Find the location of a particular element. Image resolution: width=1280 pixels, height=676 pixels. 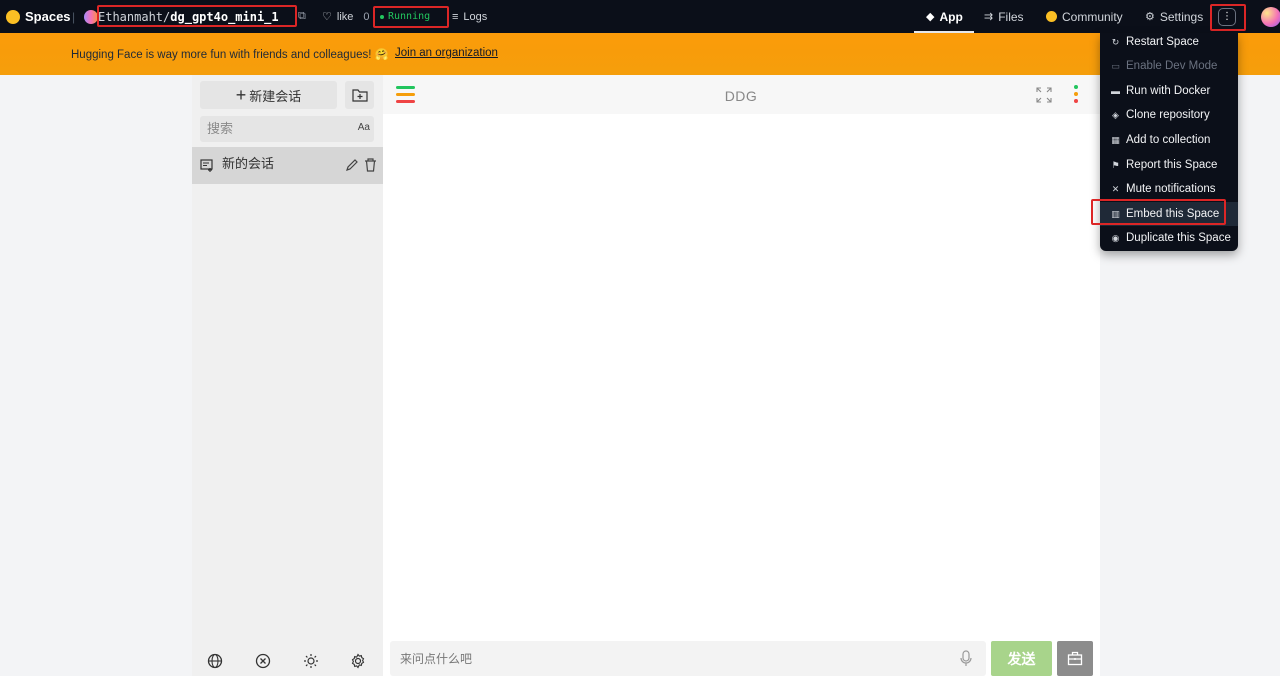

like-button: ♡ like 0 is located at coordinates (346, 16).